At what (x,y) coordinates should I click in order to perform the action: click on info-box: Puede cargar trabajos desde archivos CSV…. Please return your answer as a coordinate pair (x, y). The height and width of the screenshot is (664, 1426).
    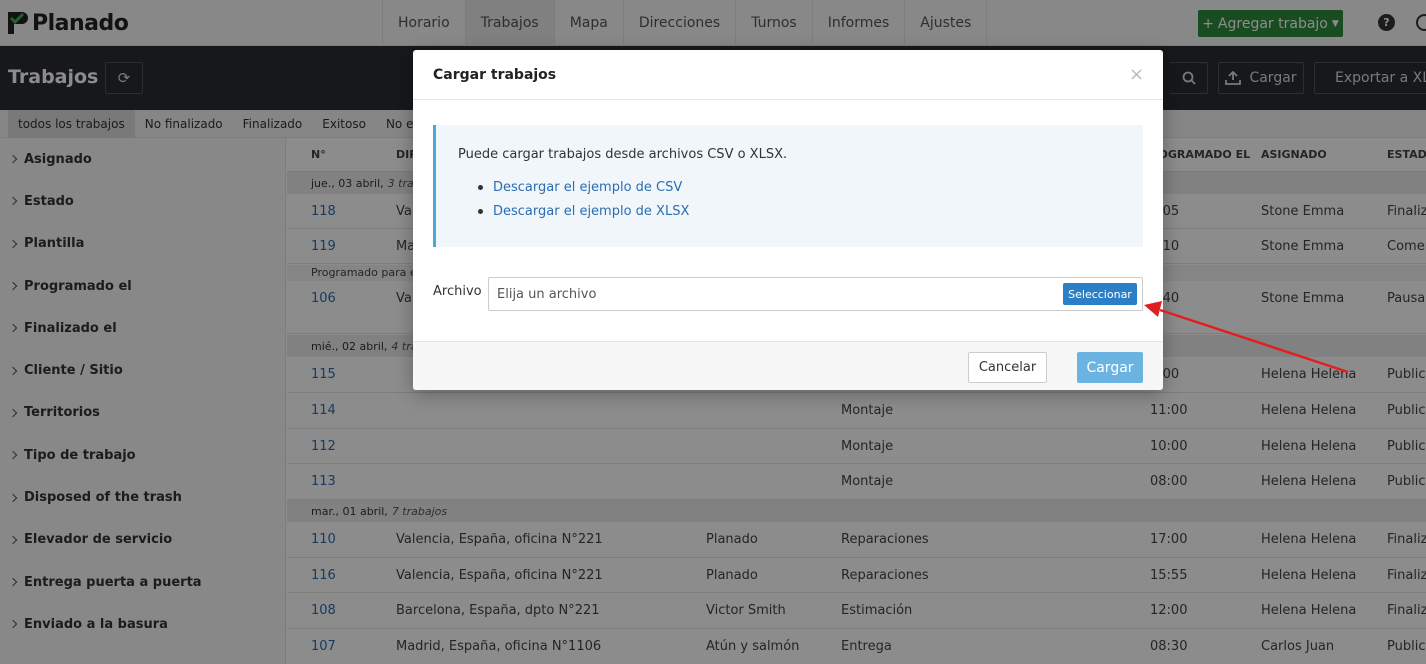
    Looking at the image, I should click on (788, 186).